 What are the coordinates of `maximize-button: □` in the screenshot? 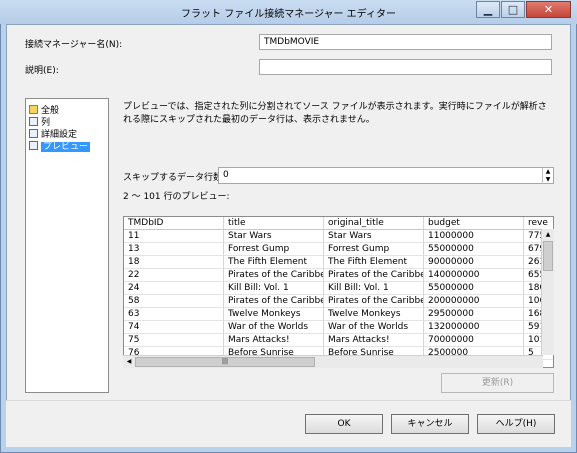 It's located at (513, 9).